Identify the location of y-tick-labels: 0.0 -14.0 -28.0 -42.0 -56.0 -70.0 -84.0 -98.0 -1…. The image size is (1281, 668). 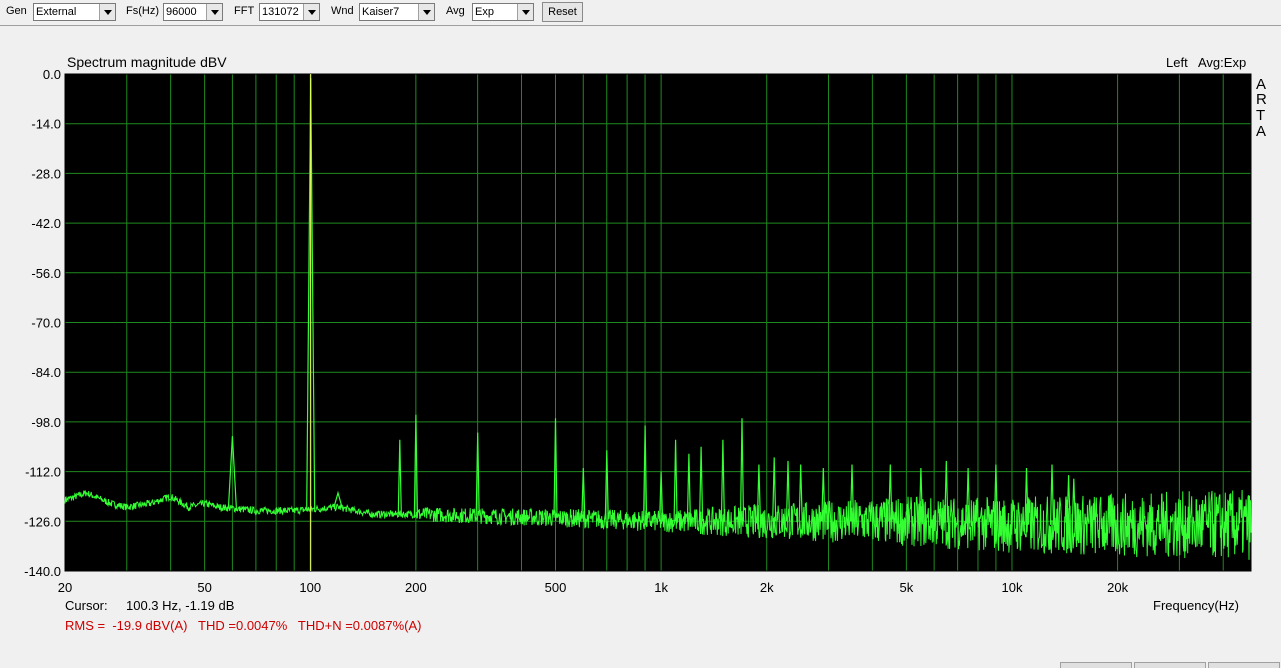
(42, 323).